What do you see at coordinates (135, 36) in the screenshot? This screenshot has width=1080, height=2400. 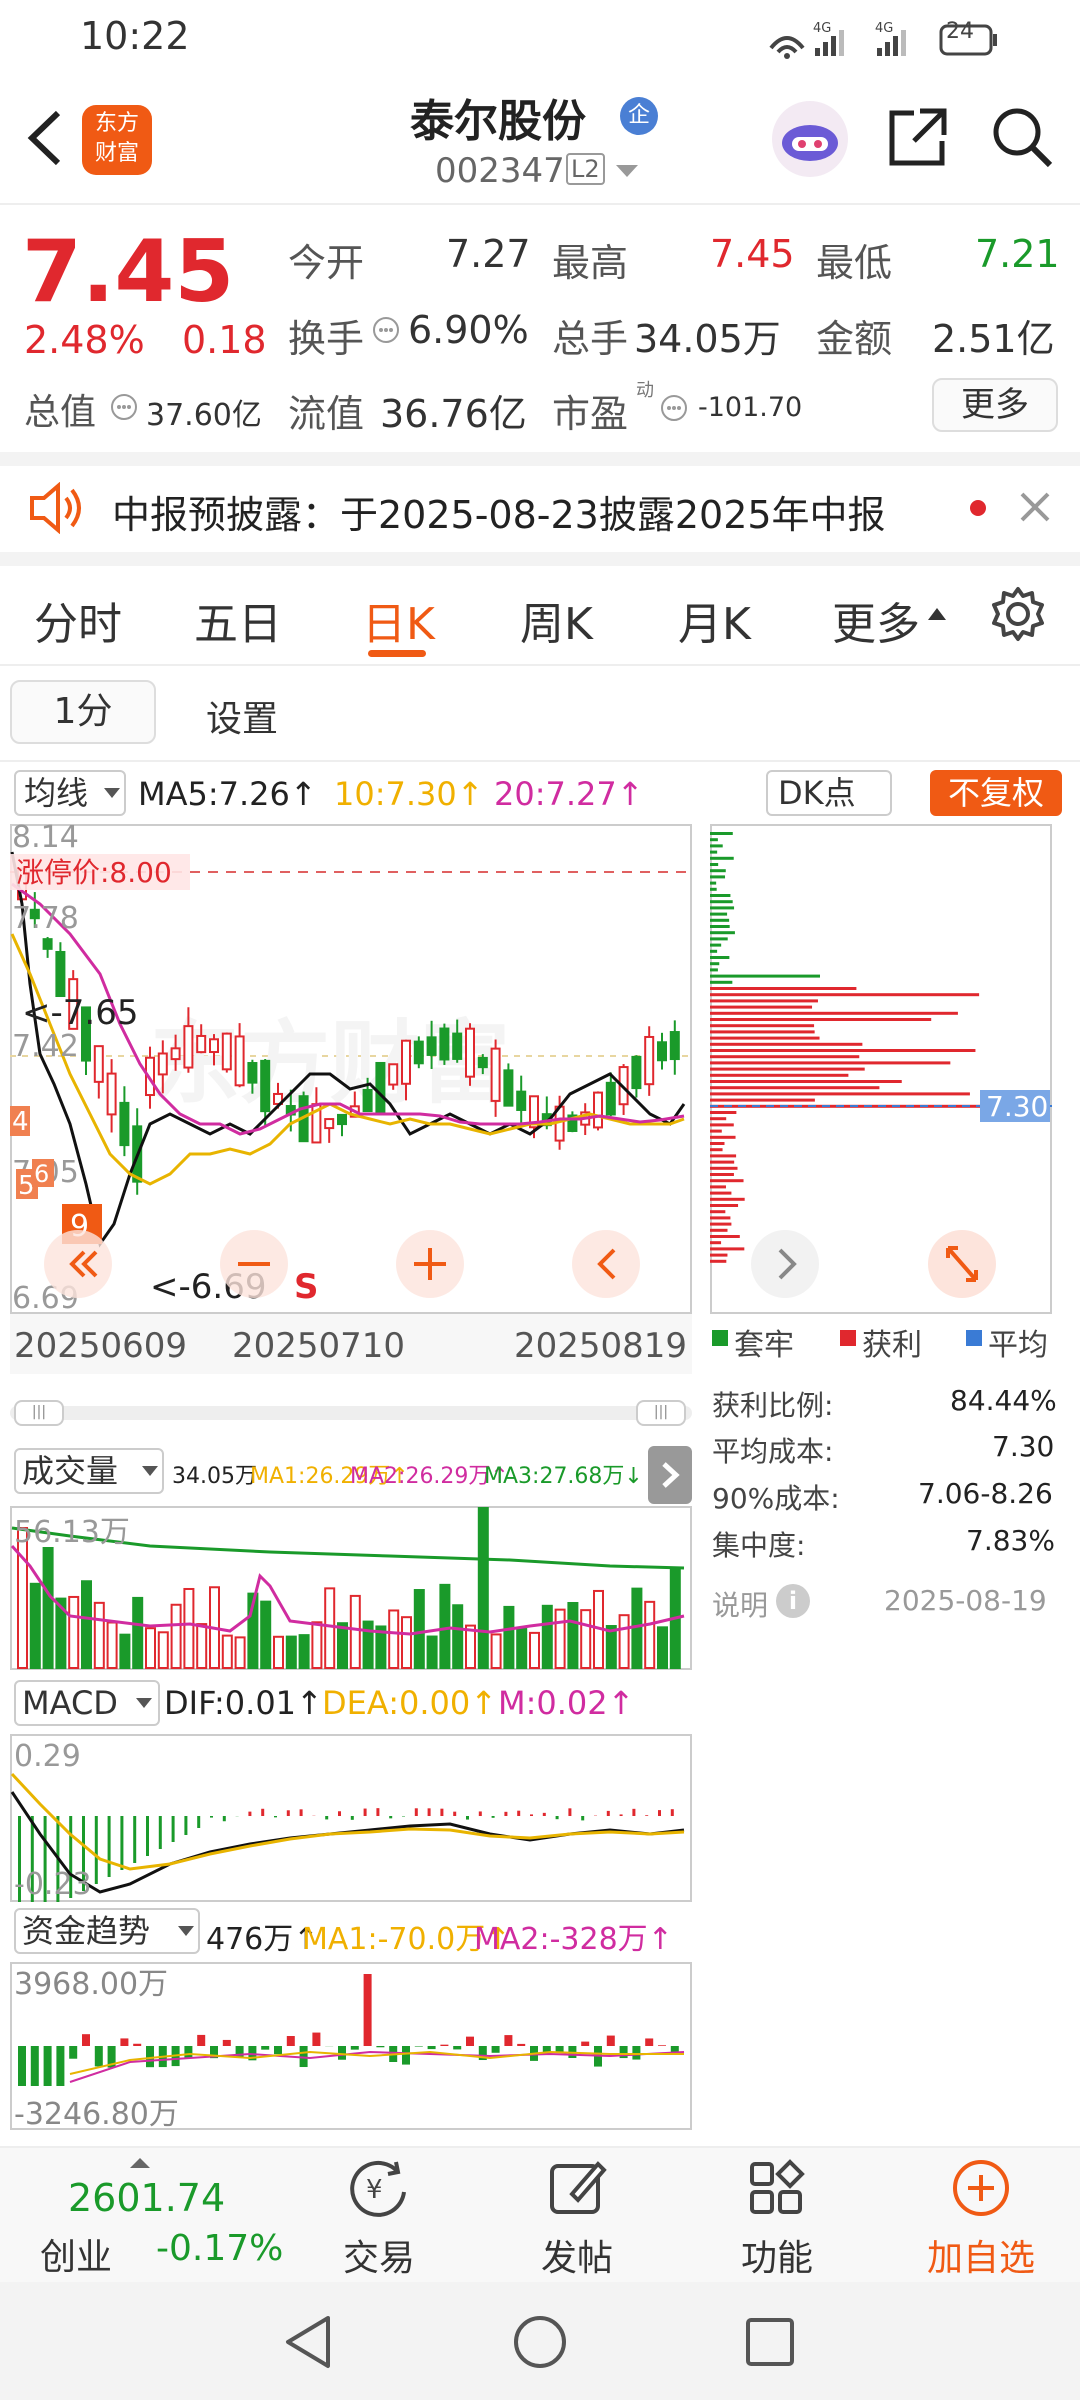 I see `status-time: 10:22` at bounding box center [135, 36].